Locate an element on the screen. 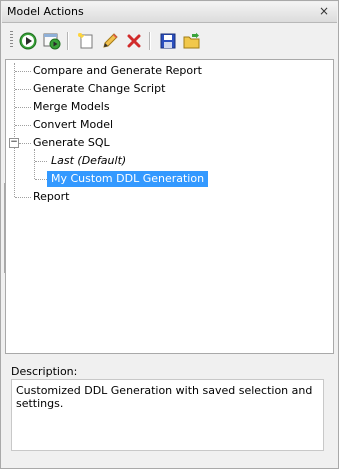 This screenshot has width=339, height=469. run-icon is located at coordinates (28, 41).